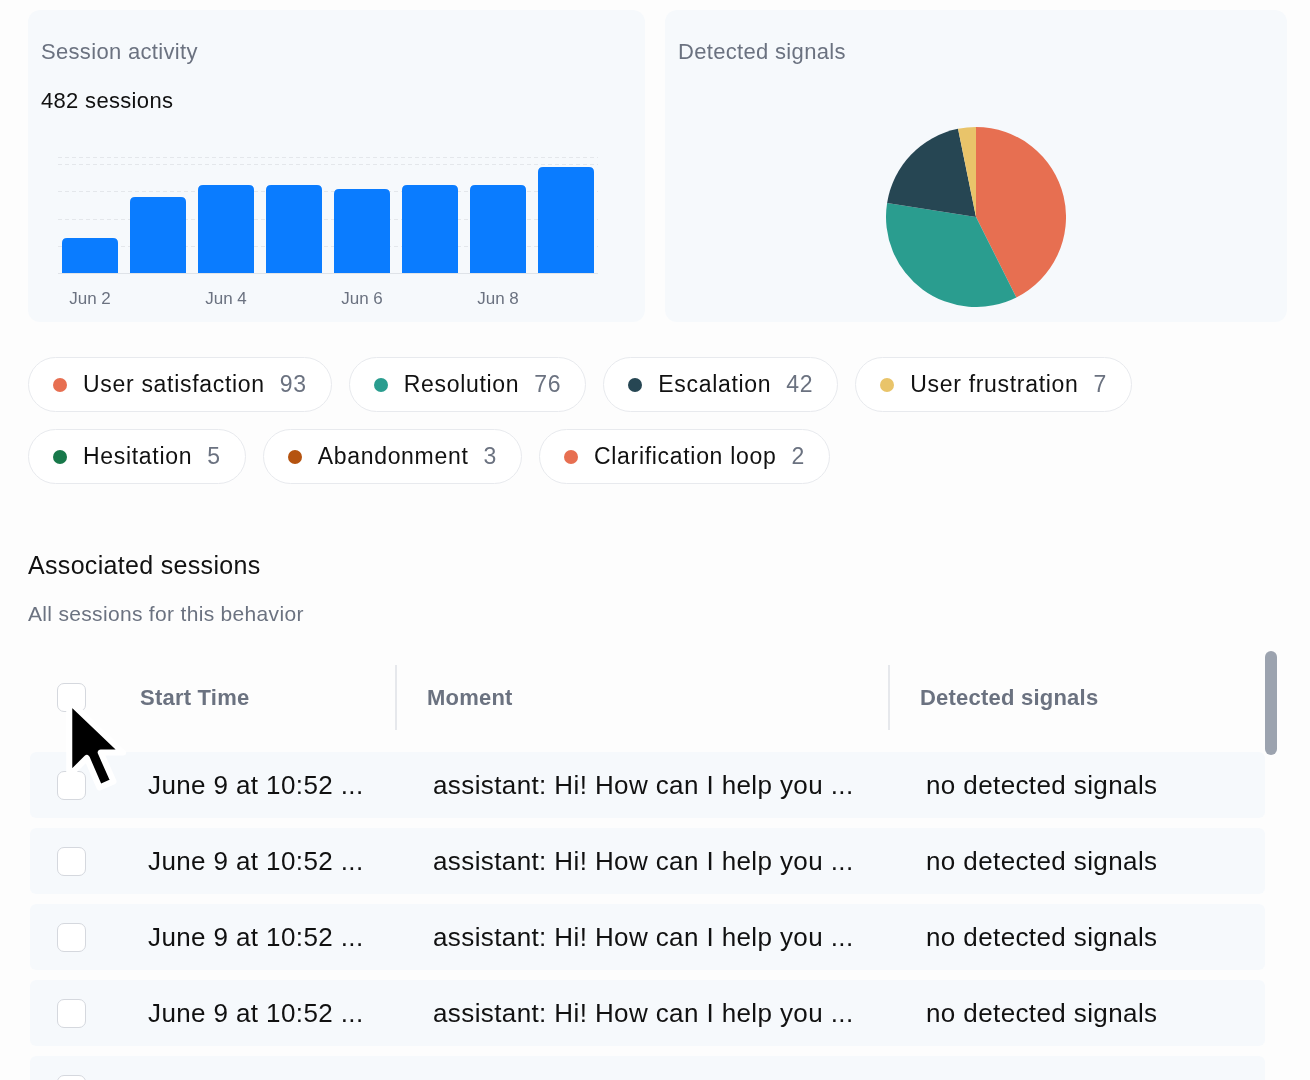  What do you see at coordinates (214, 456) in the screenshot?
I see `signal-count: 5` at bounding box center [214, 456].